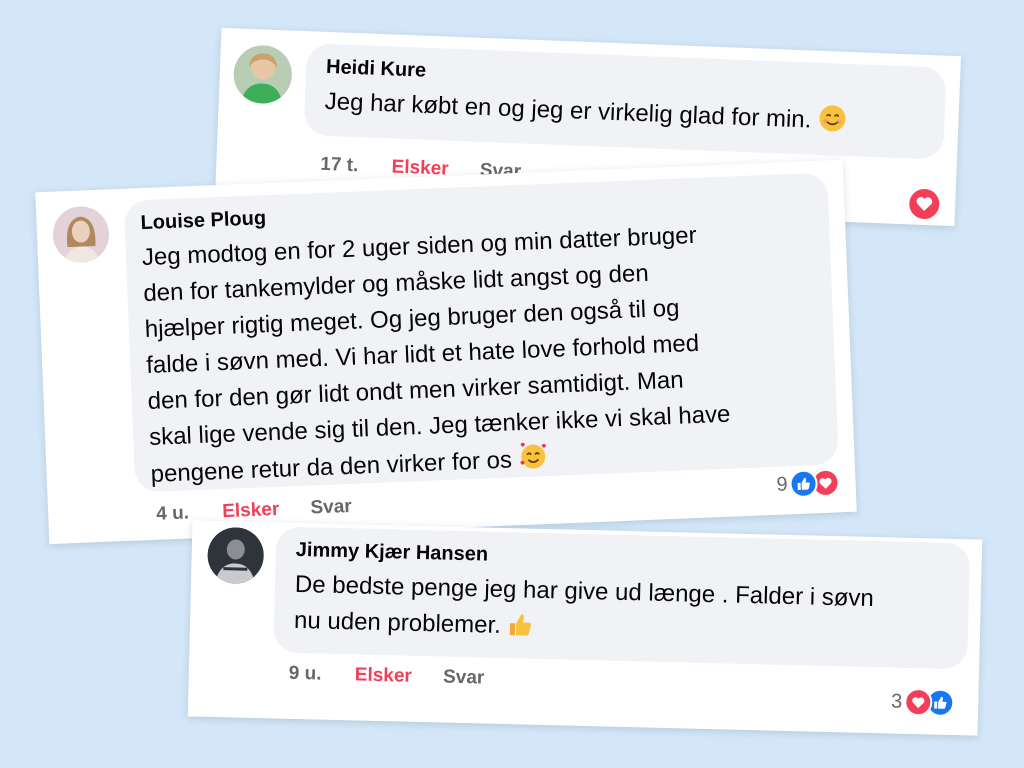 This screenshot has width=1024, height=768. Describe the element at coordinates (339, 165) in the screenshot. I see `comment-timestamp: 17 t.` at that location.